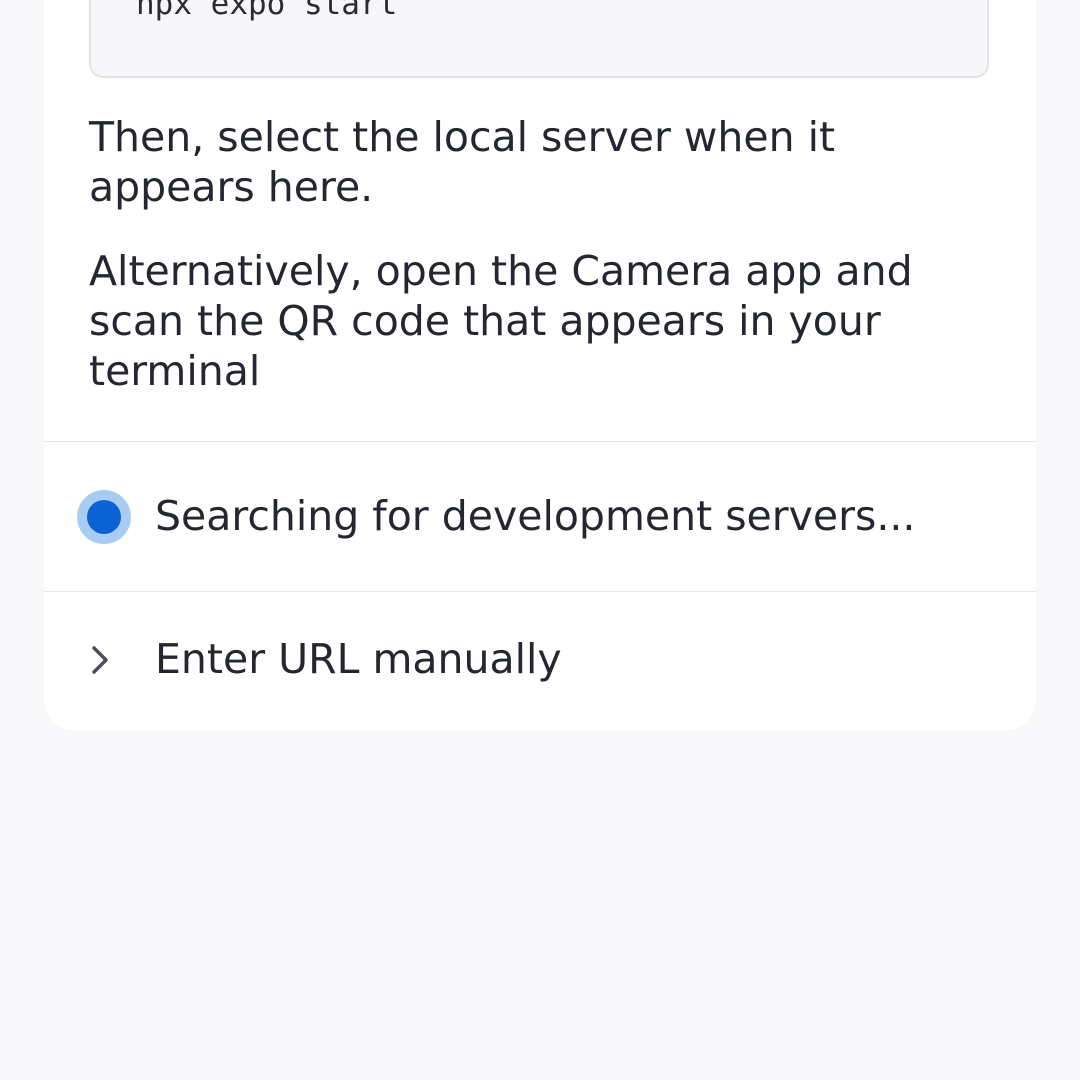 Image resolution: width=1080 pixels, height=1080 pixels. What do you see at coordinates (539, 39) in the screenshot?
I see `code-block: npx expo start` at bounding box center [539, 39].